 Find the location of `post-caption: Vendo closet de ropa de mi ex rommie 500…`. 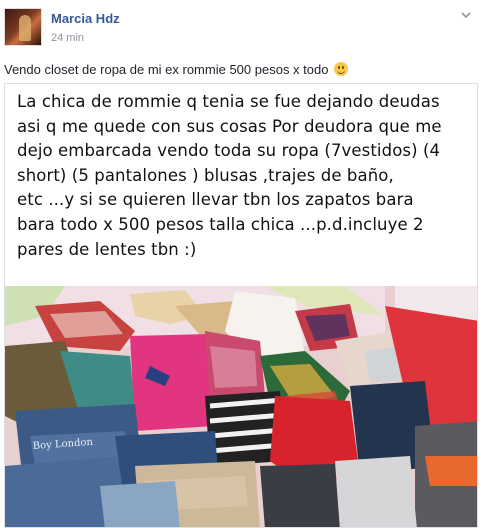

post-caption: Vendo closet de ropa de mi ex rommie 500… is located at coordinates (176, 69).